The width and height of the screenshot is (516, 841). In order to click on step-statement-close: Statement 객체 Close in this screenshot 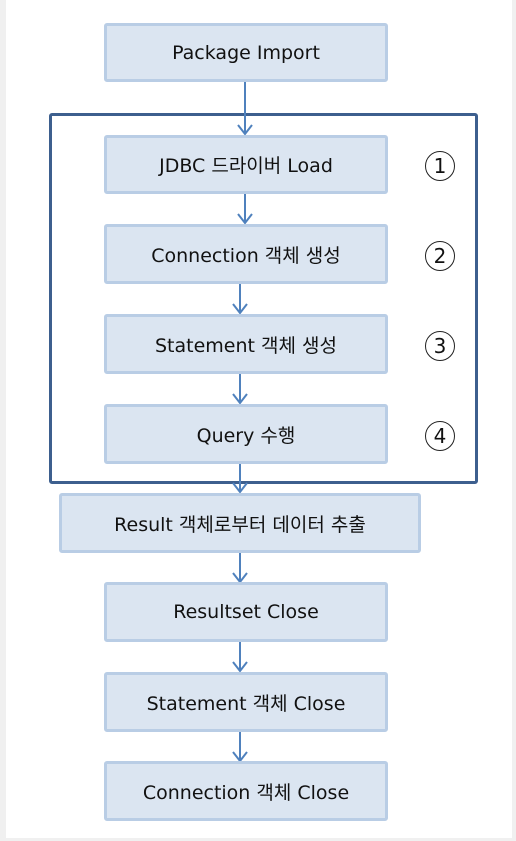, I will do `click(246, 702)`.